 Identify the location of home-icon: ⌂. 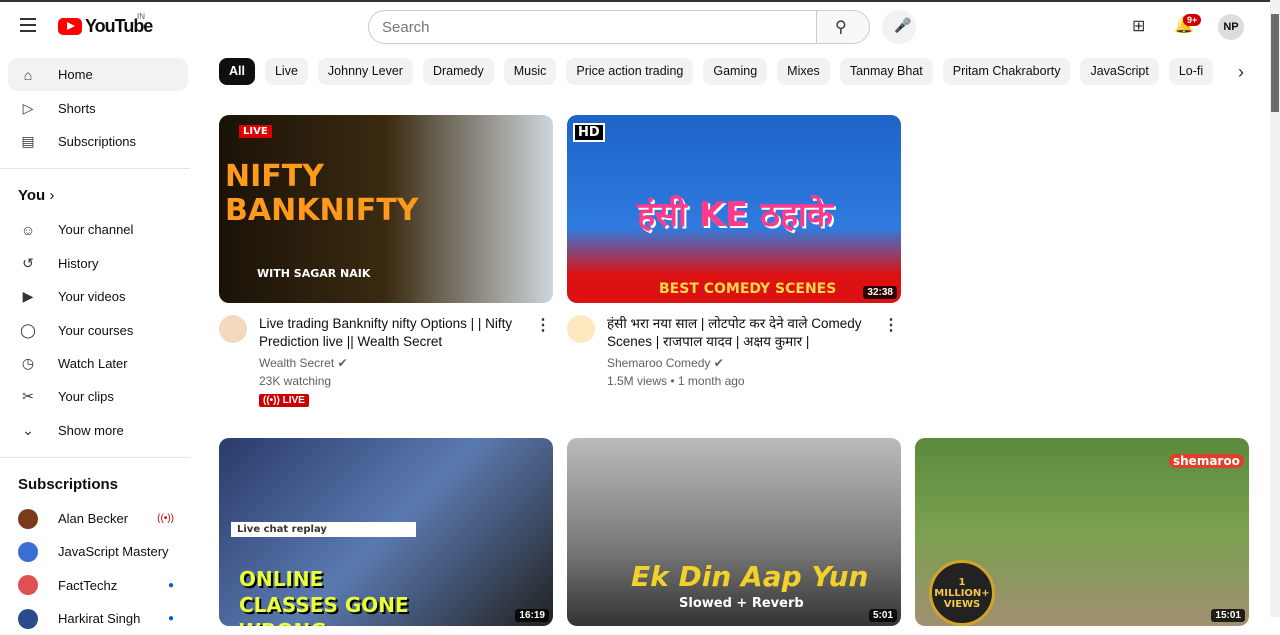
(28, 74).